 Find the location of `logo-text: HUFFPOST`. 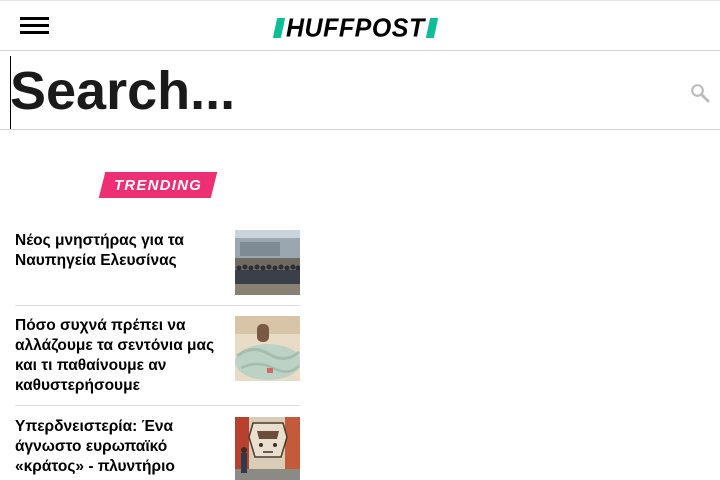

logo-text: HUFFPOST is located at coordinates (355, 28).